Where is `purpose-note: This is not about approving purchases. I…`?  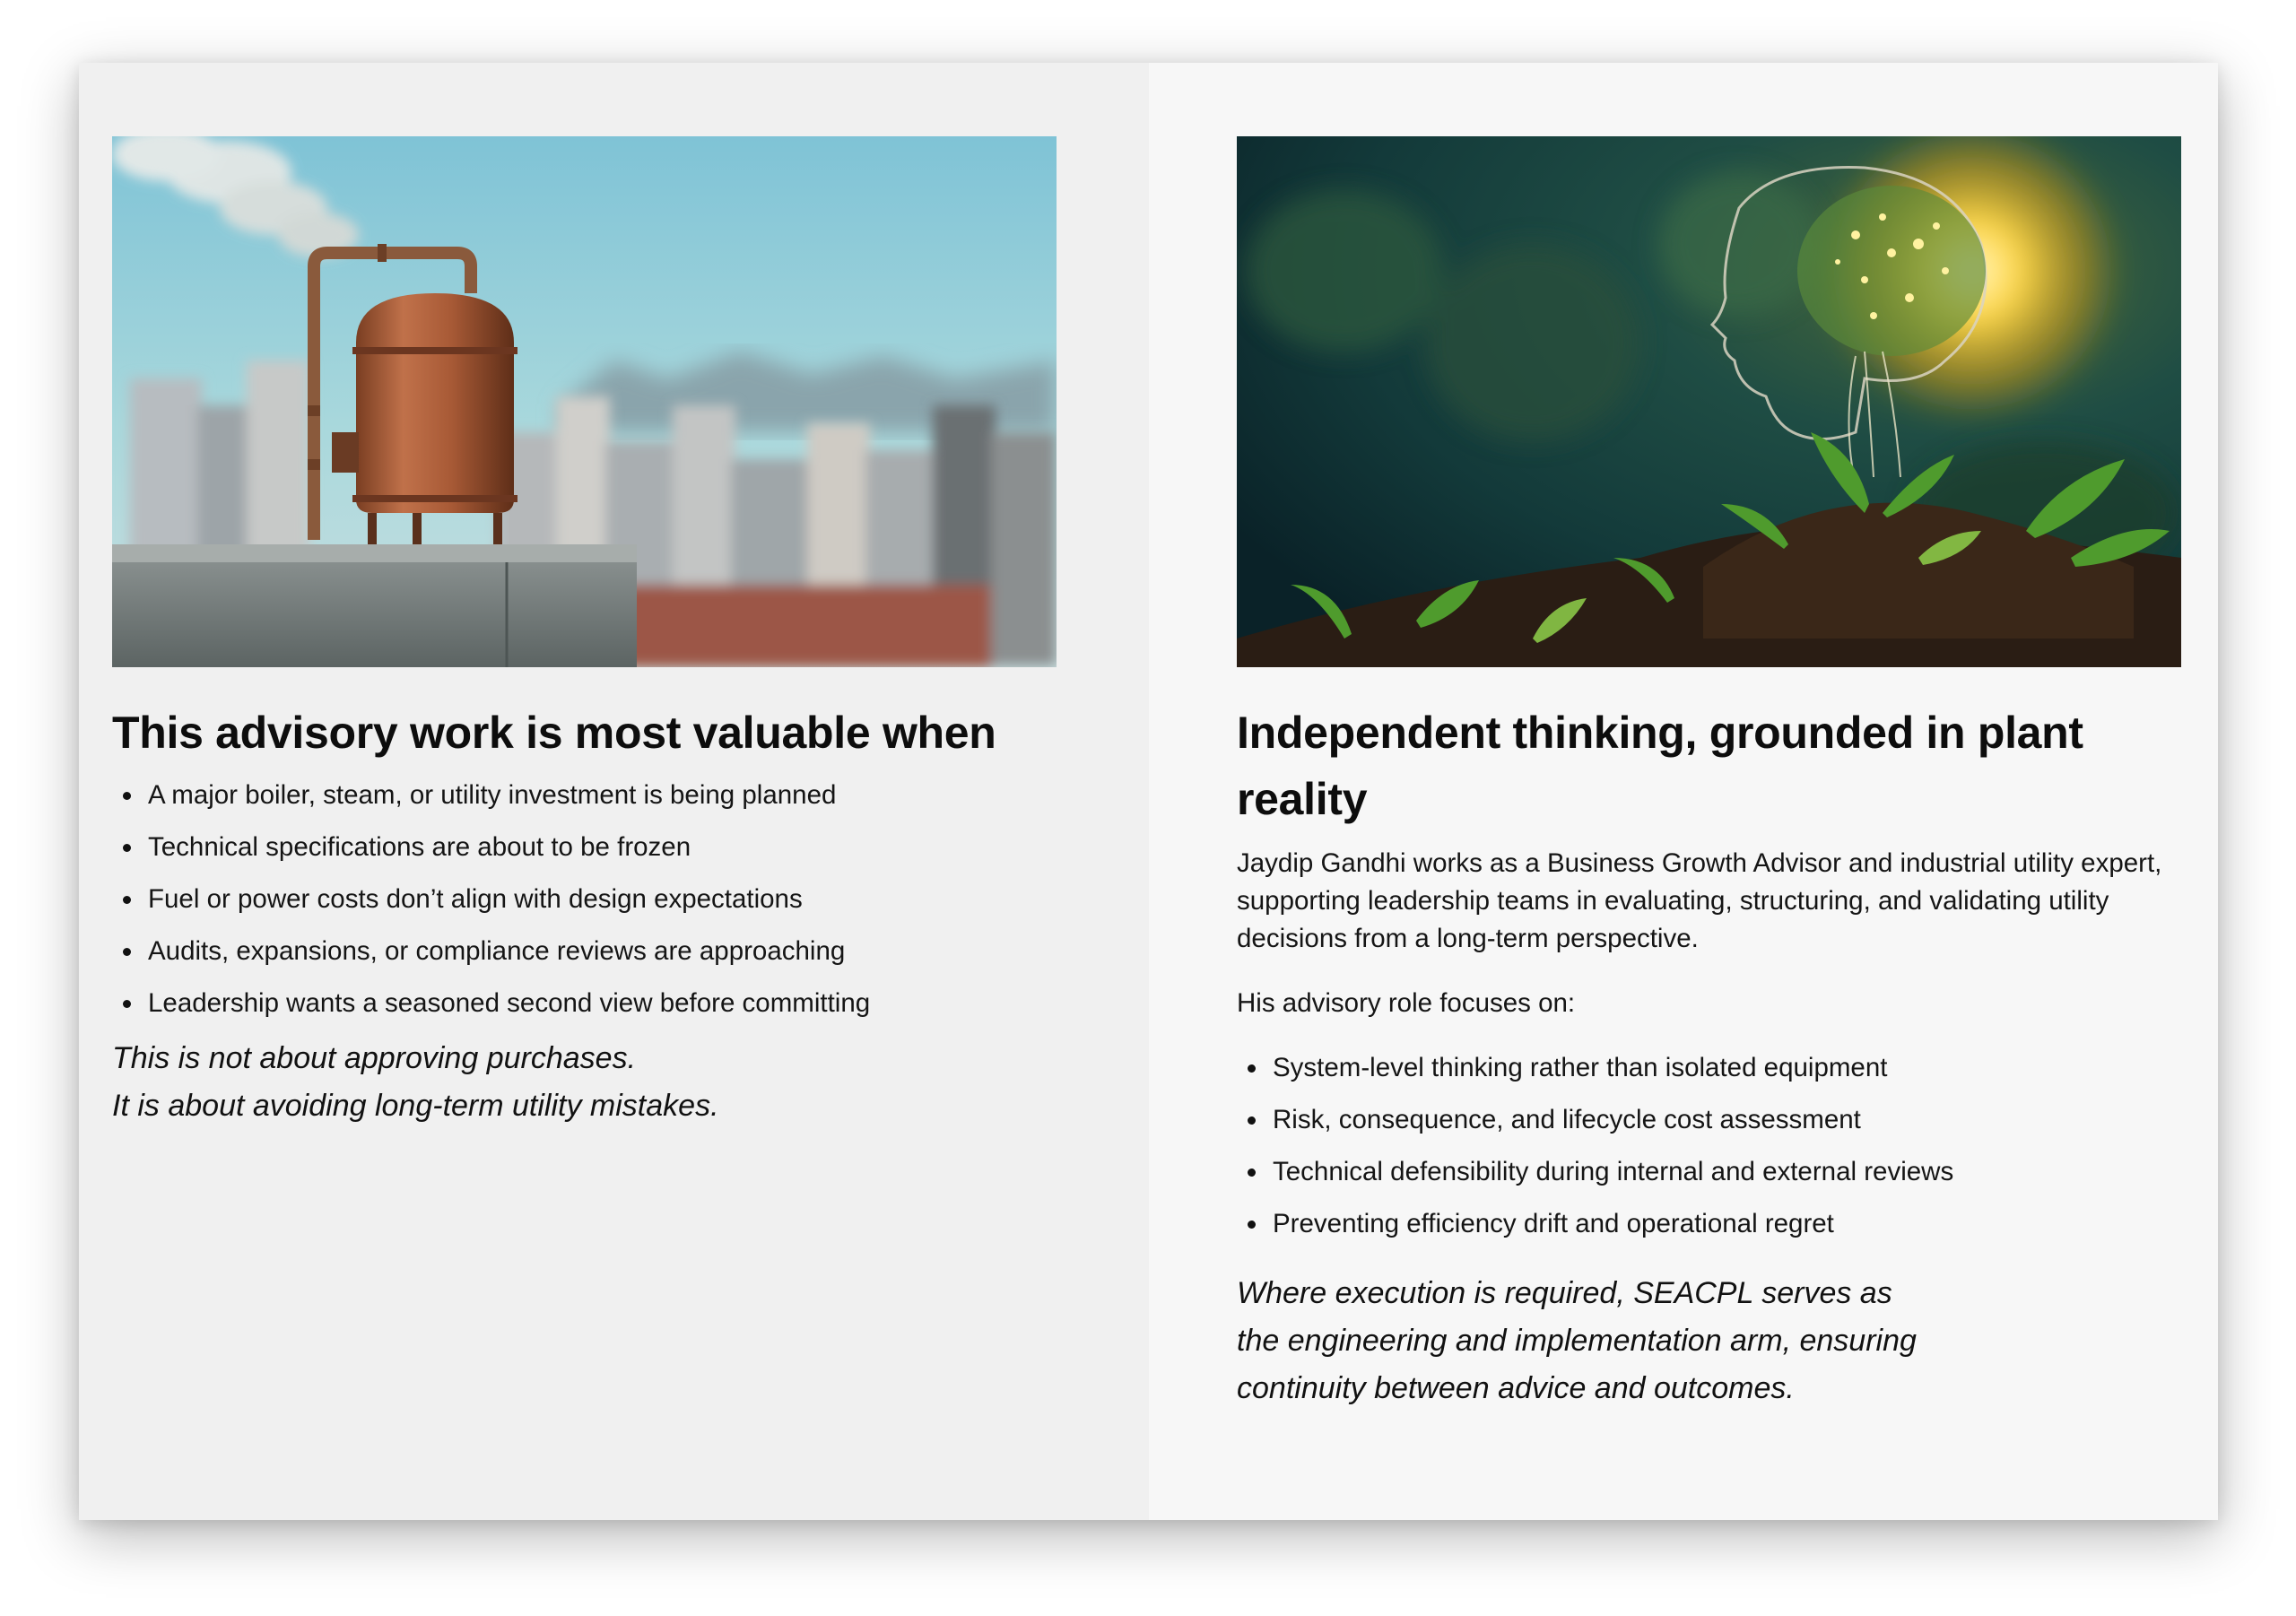 purpose-note: This is not about approving purchases. I… is located at coordinates (587, 1082).